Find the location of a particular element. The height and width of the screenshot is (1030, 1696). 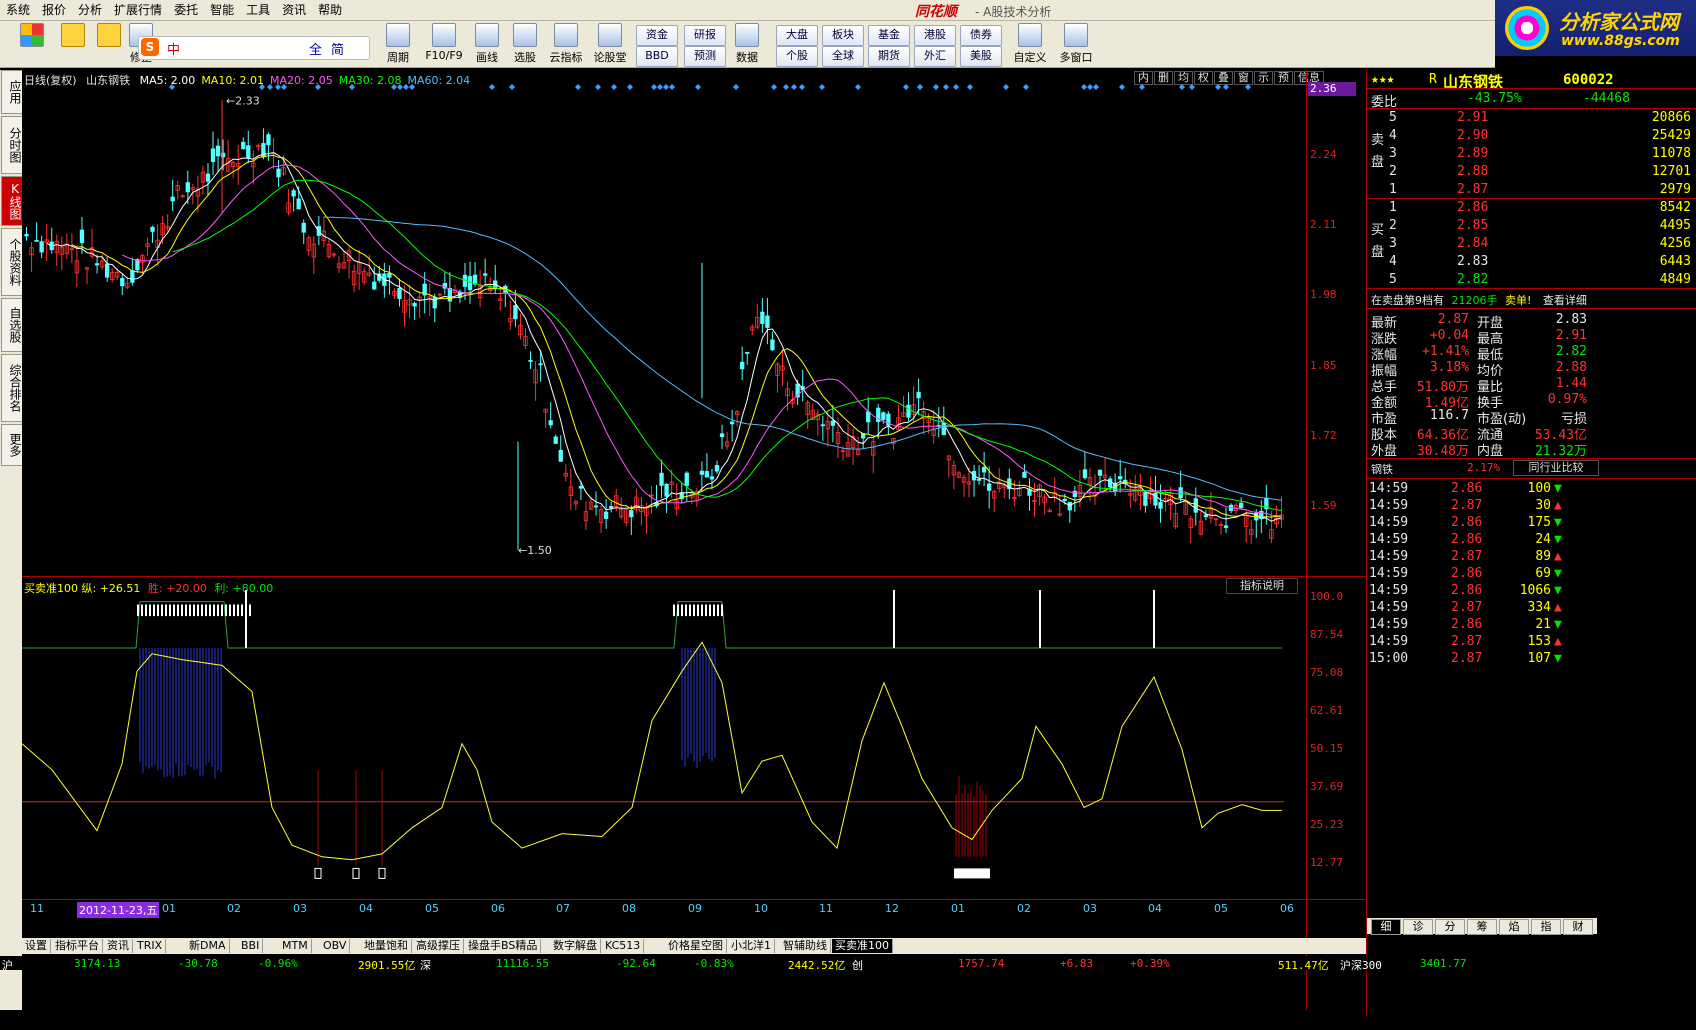

global-button: 全球 is located at coordinates (843, 56).